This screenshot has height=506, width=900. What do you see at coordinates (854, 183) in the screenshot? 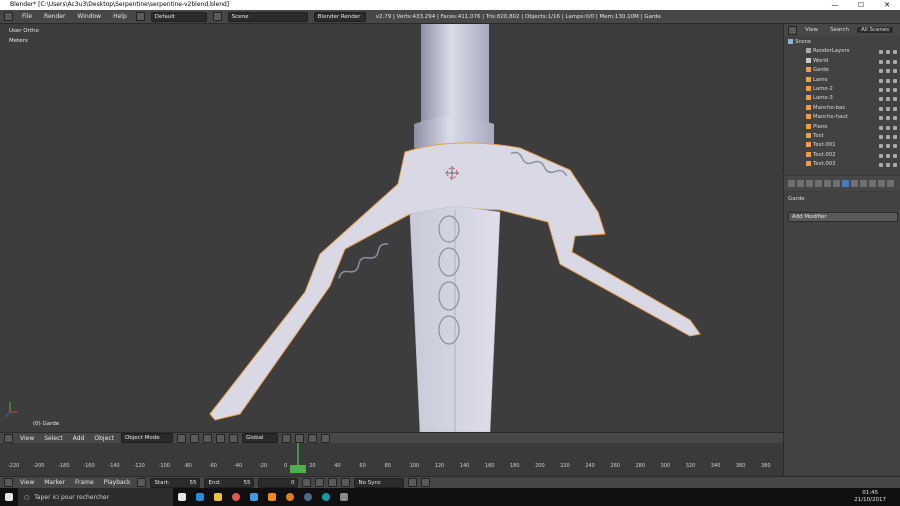
I see `data-tab-icon` at bounding box center [854, 183].